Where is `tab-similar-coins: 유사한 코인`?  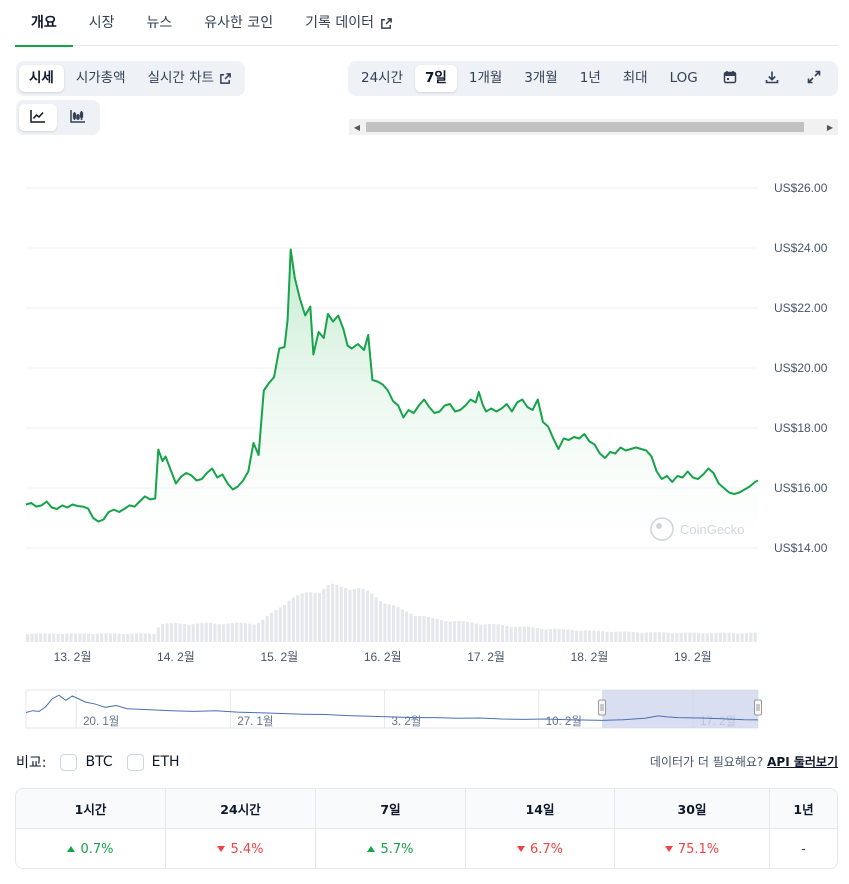 tab-similar-coins: 유사한 코인 is located at coordinates (238, 23).